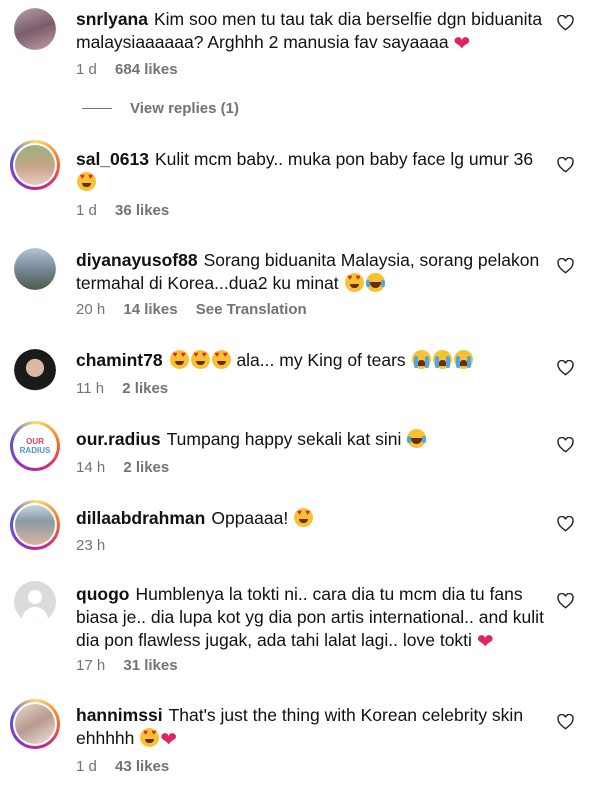 The height and width of the screenshot is (786, 590). What do you see at coordinates (142, 766) in the screenshot?
I see `comment-likes: 43 likes` at bounding box center [142, 766].